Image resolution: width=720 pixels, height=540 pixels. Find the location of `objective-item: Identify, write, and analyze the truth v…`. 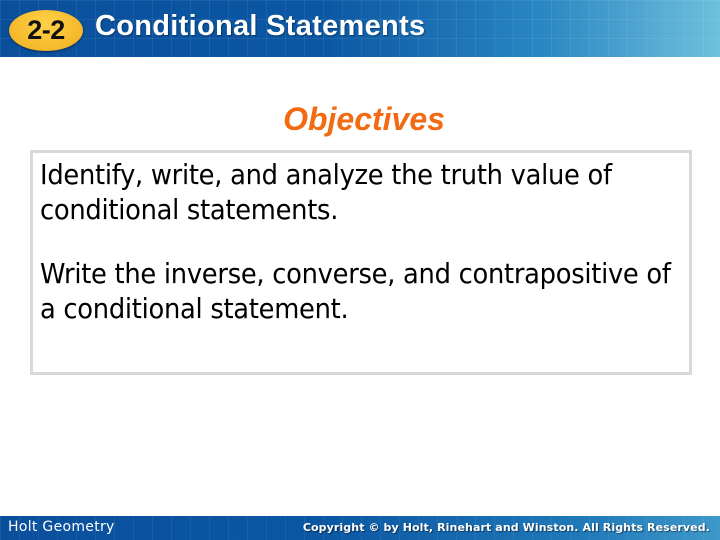

objective-item: Identify, write, and analyze the truth v… is located at coordinates (326, 192).